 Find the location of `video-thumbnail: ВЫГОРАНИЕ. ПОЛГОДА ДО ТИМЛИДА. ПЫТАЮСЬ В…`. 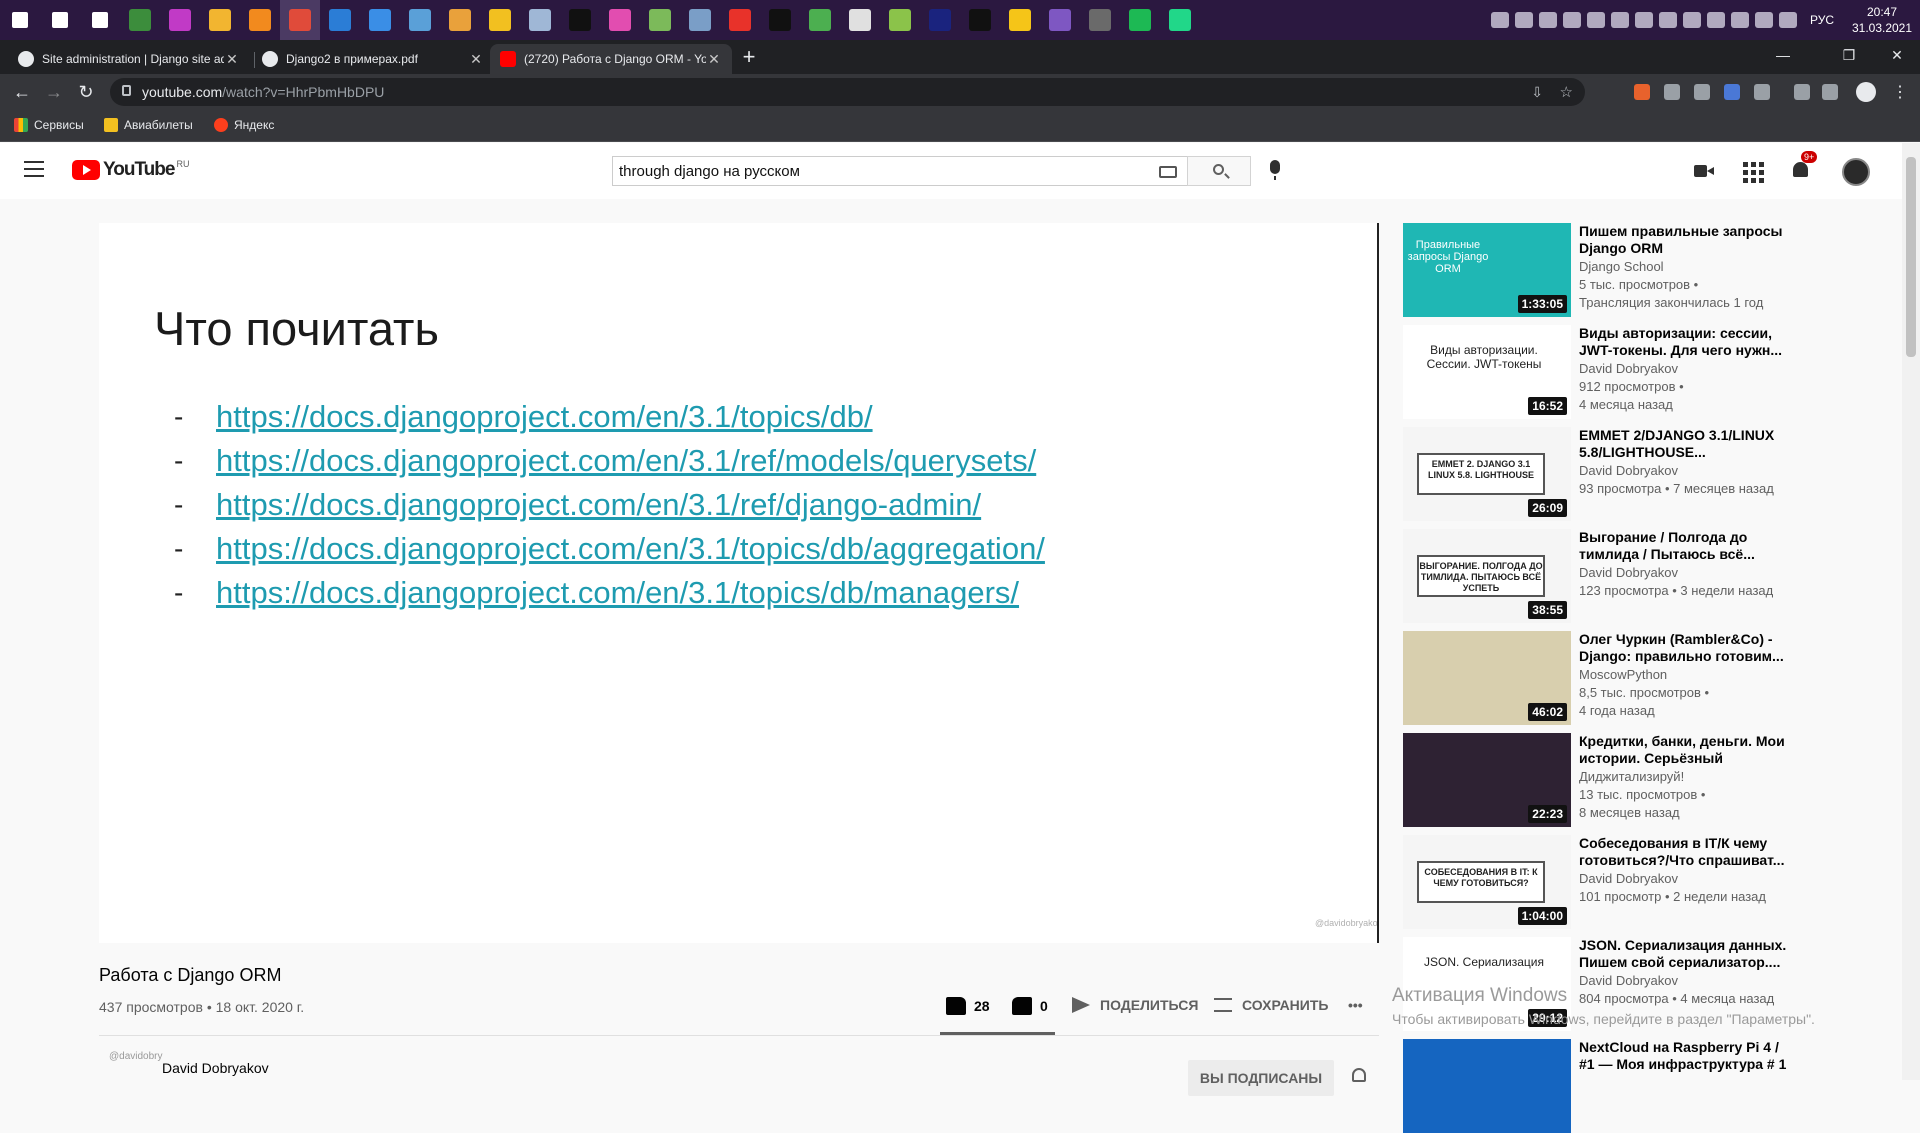

video-thumbnail: ВЫГОРАНИЕ. ПОЛГОДА ДО ТИМЛИДА. ПЫТАЮСЬ В… is located at coordinates (1487, 576).